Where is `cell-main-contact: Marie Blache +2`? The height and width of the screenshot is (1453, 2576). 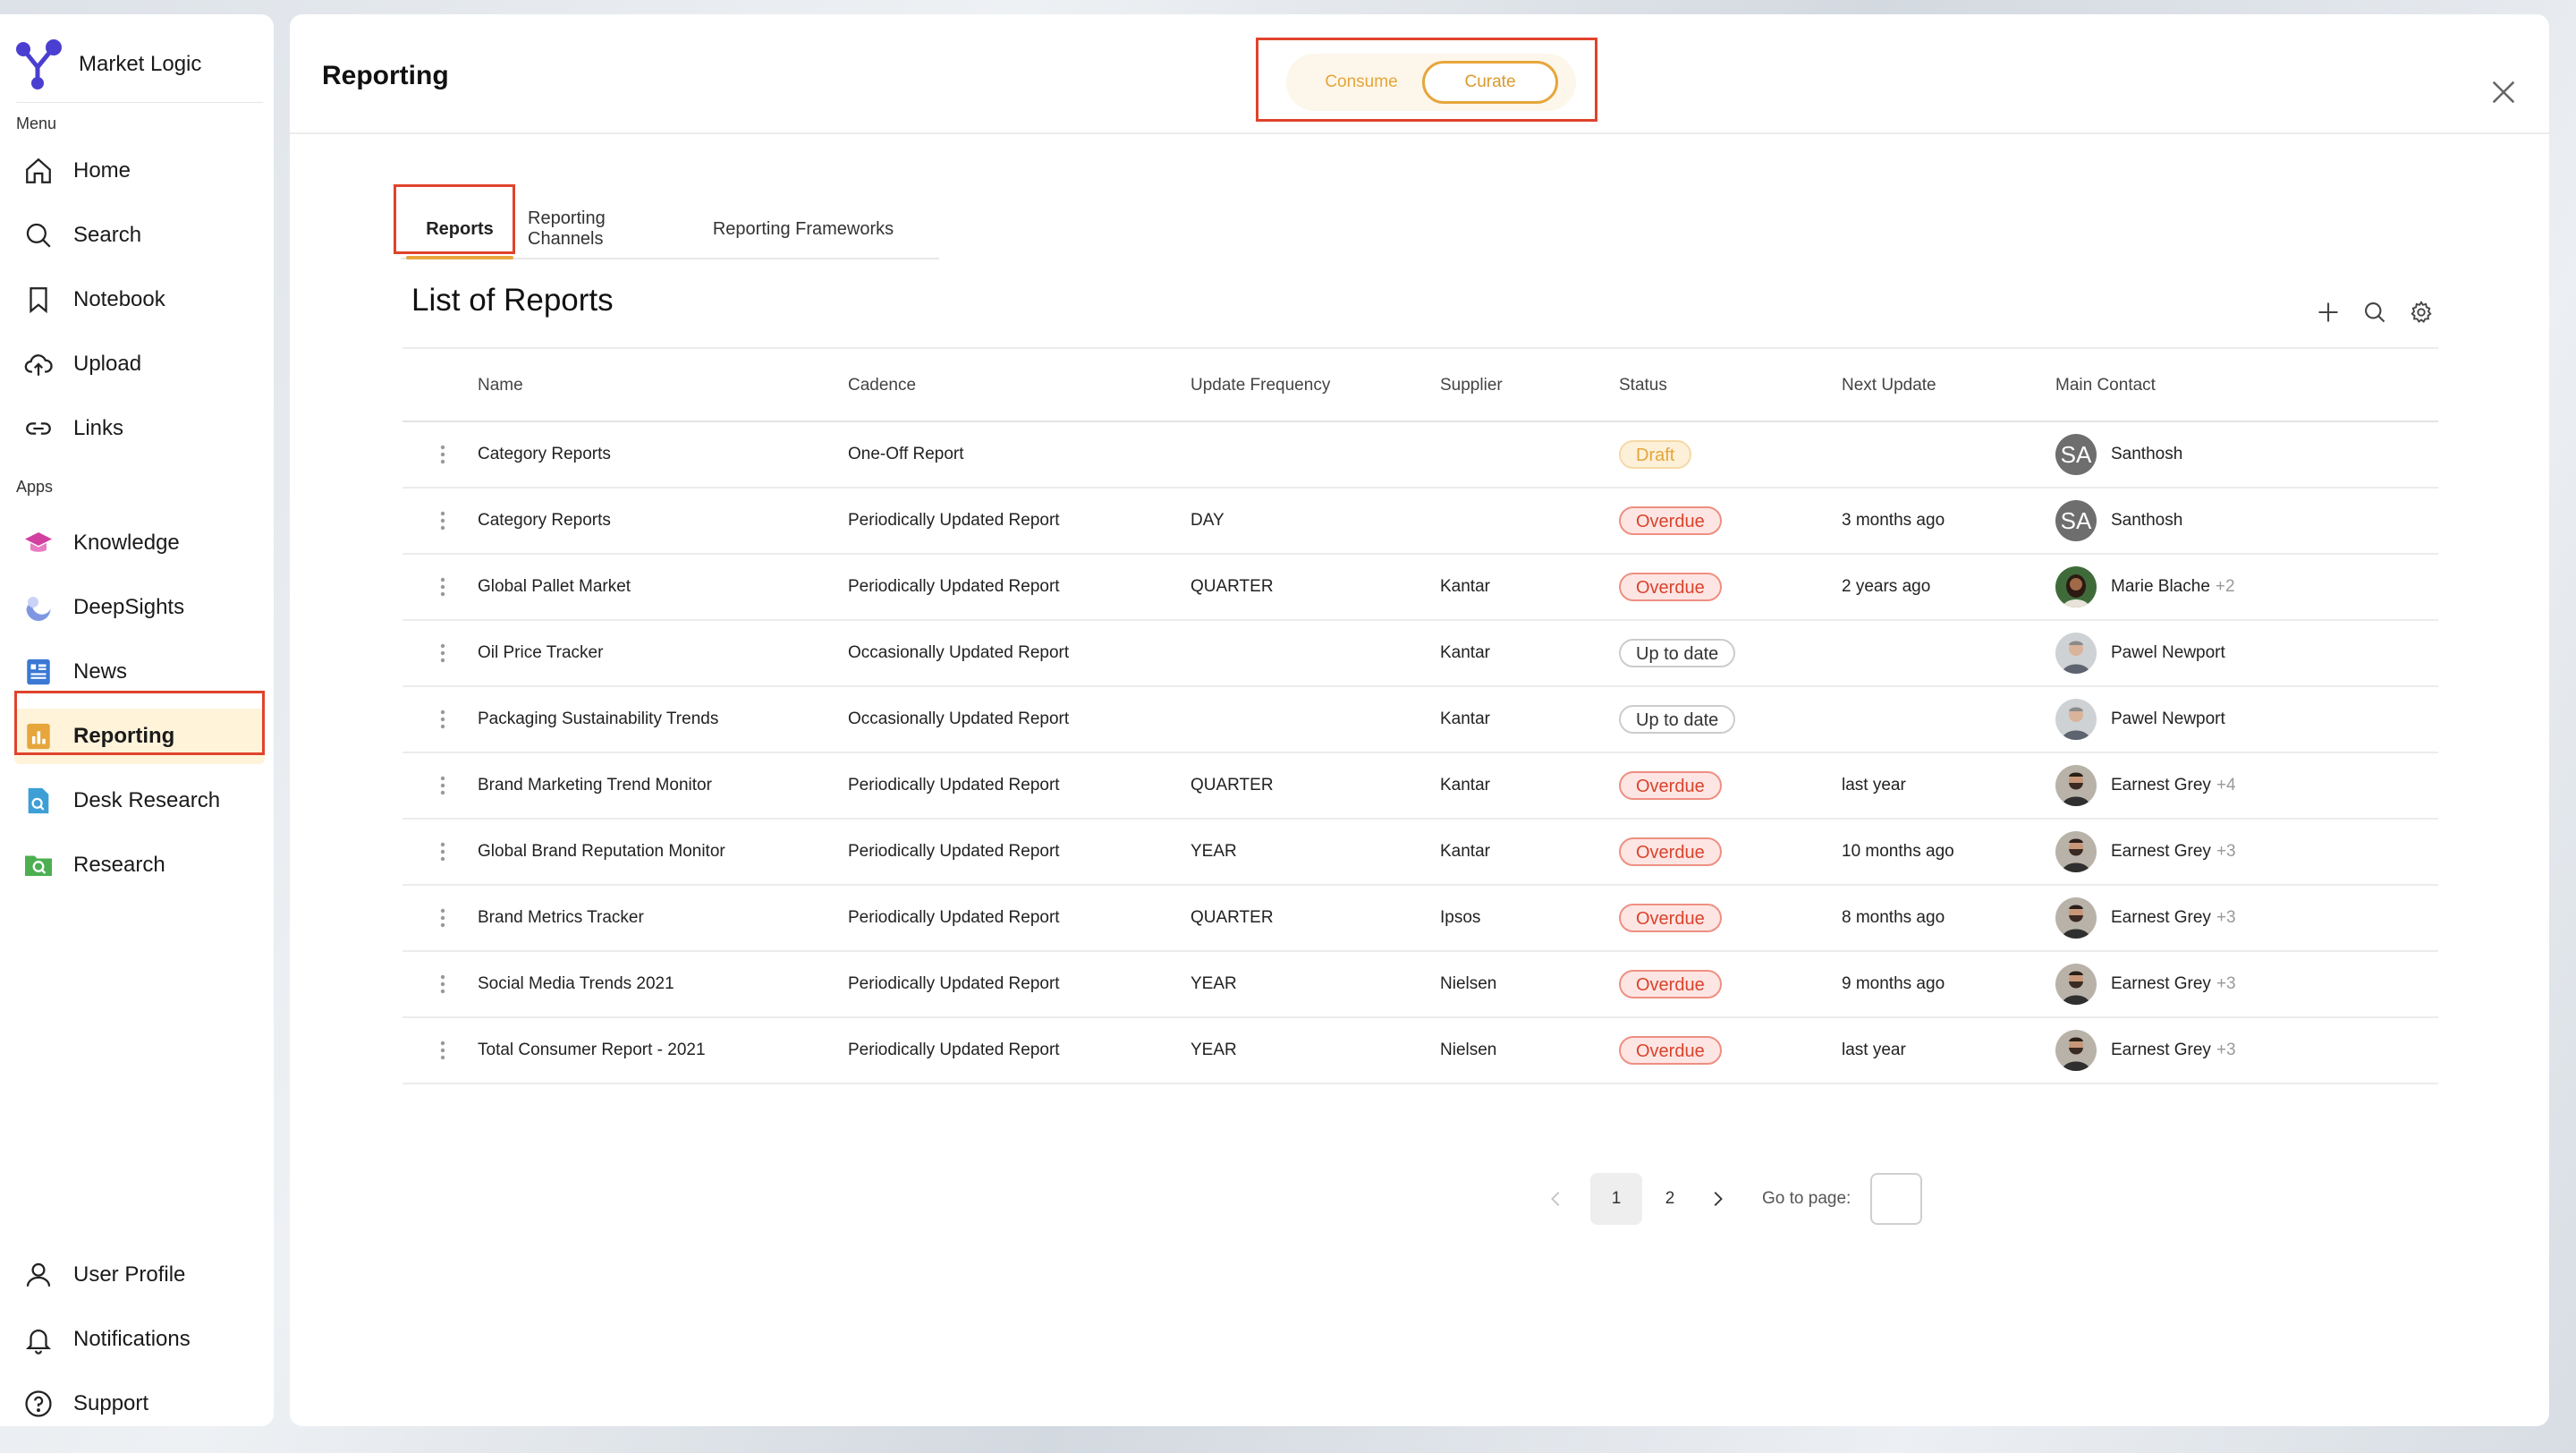
cell-main-contact: Marie Blache +2 is located at coordinates (2145, 587).